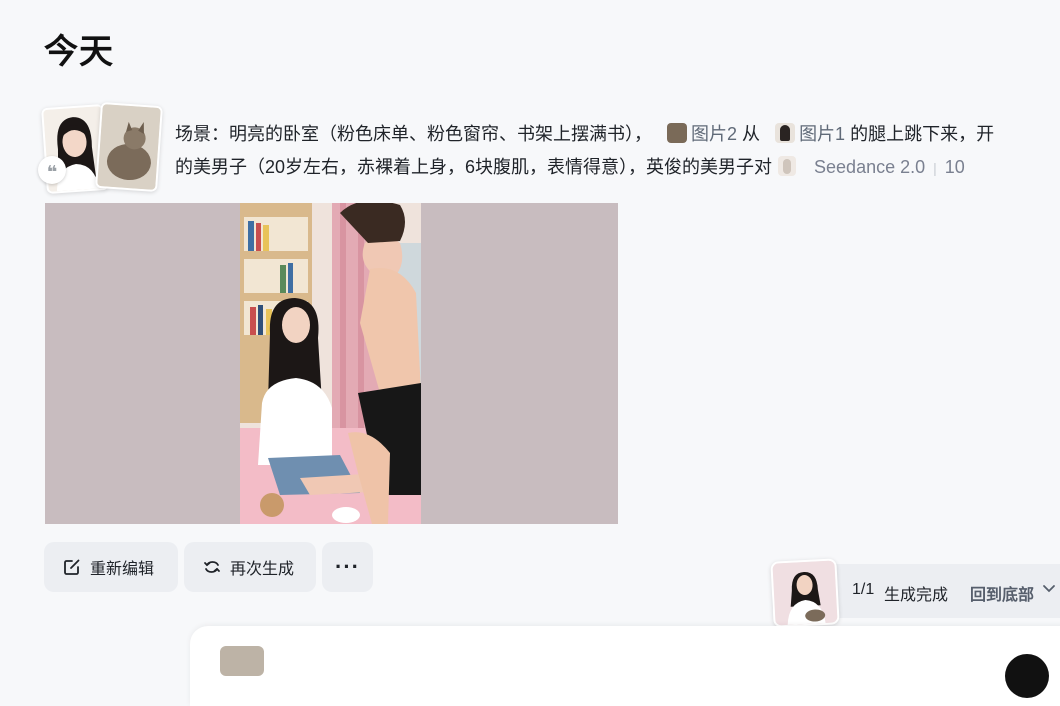 Image resolution: width=1060 pixels, height=706 pixels. Describe the element at coordinates (954, 167) in the screenshot. I see `meta-tail: 10` at that location.